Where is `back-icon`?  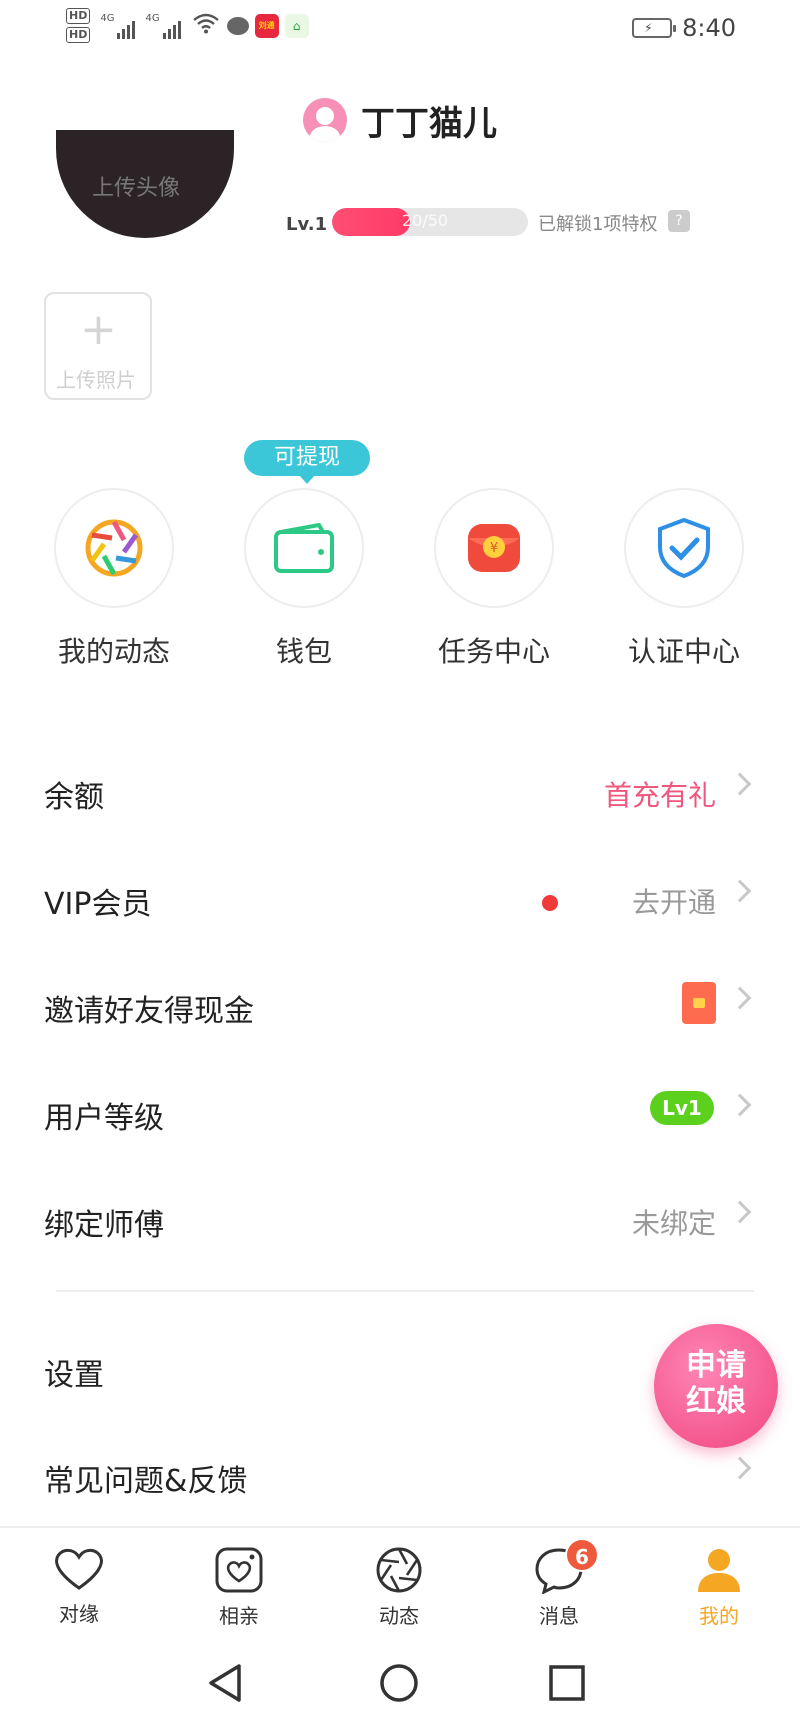 back-icon is located at coordinates (225, 1683).